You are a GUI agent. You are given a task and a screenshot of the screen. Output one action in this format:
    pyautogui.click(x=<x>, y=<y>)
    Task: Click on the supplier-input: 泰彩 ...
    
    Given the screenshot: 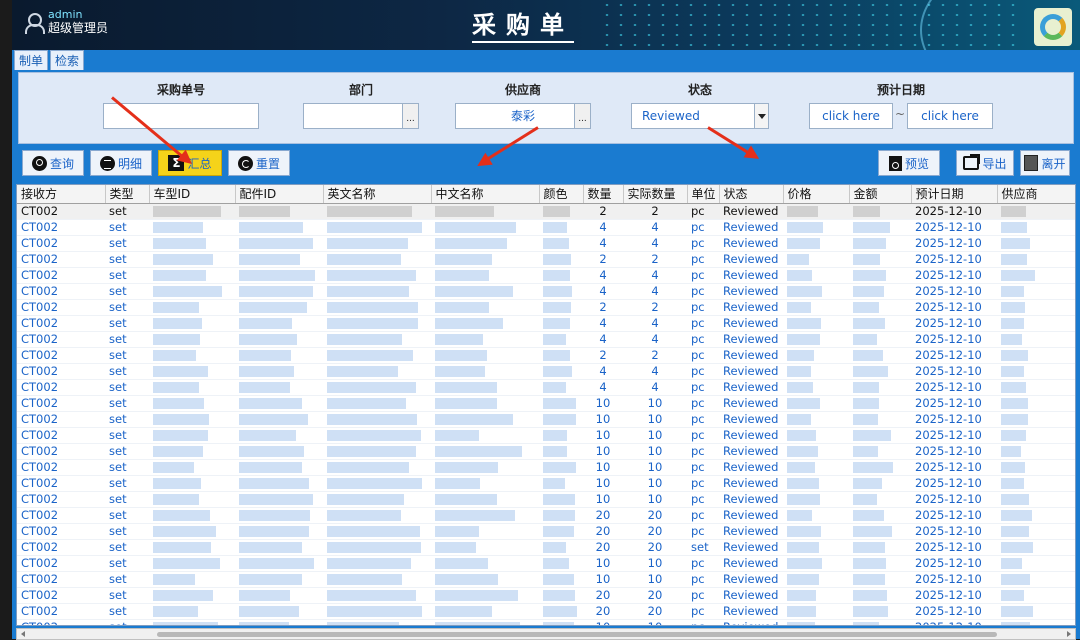 What is the action you would take?
    pyautogui.click(x=523, y=116)
    